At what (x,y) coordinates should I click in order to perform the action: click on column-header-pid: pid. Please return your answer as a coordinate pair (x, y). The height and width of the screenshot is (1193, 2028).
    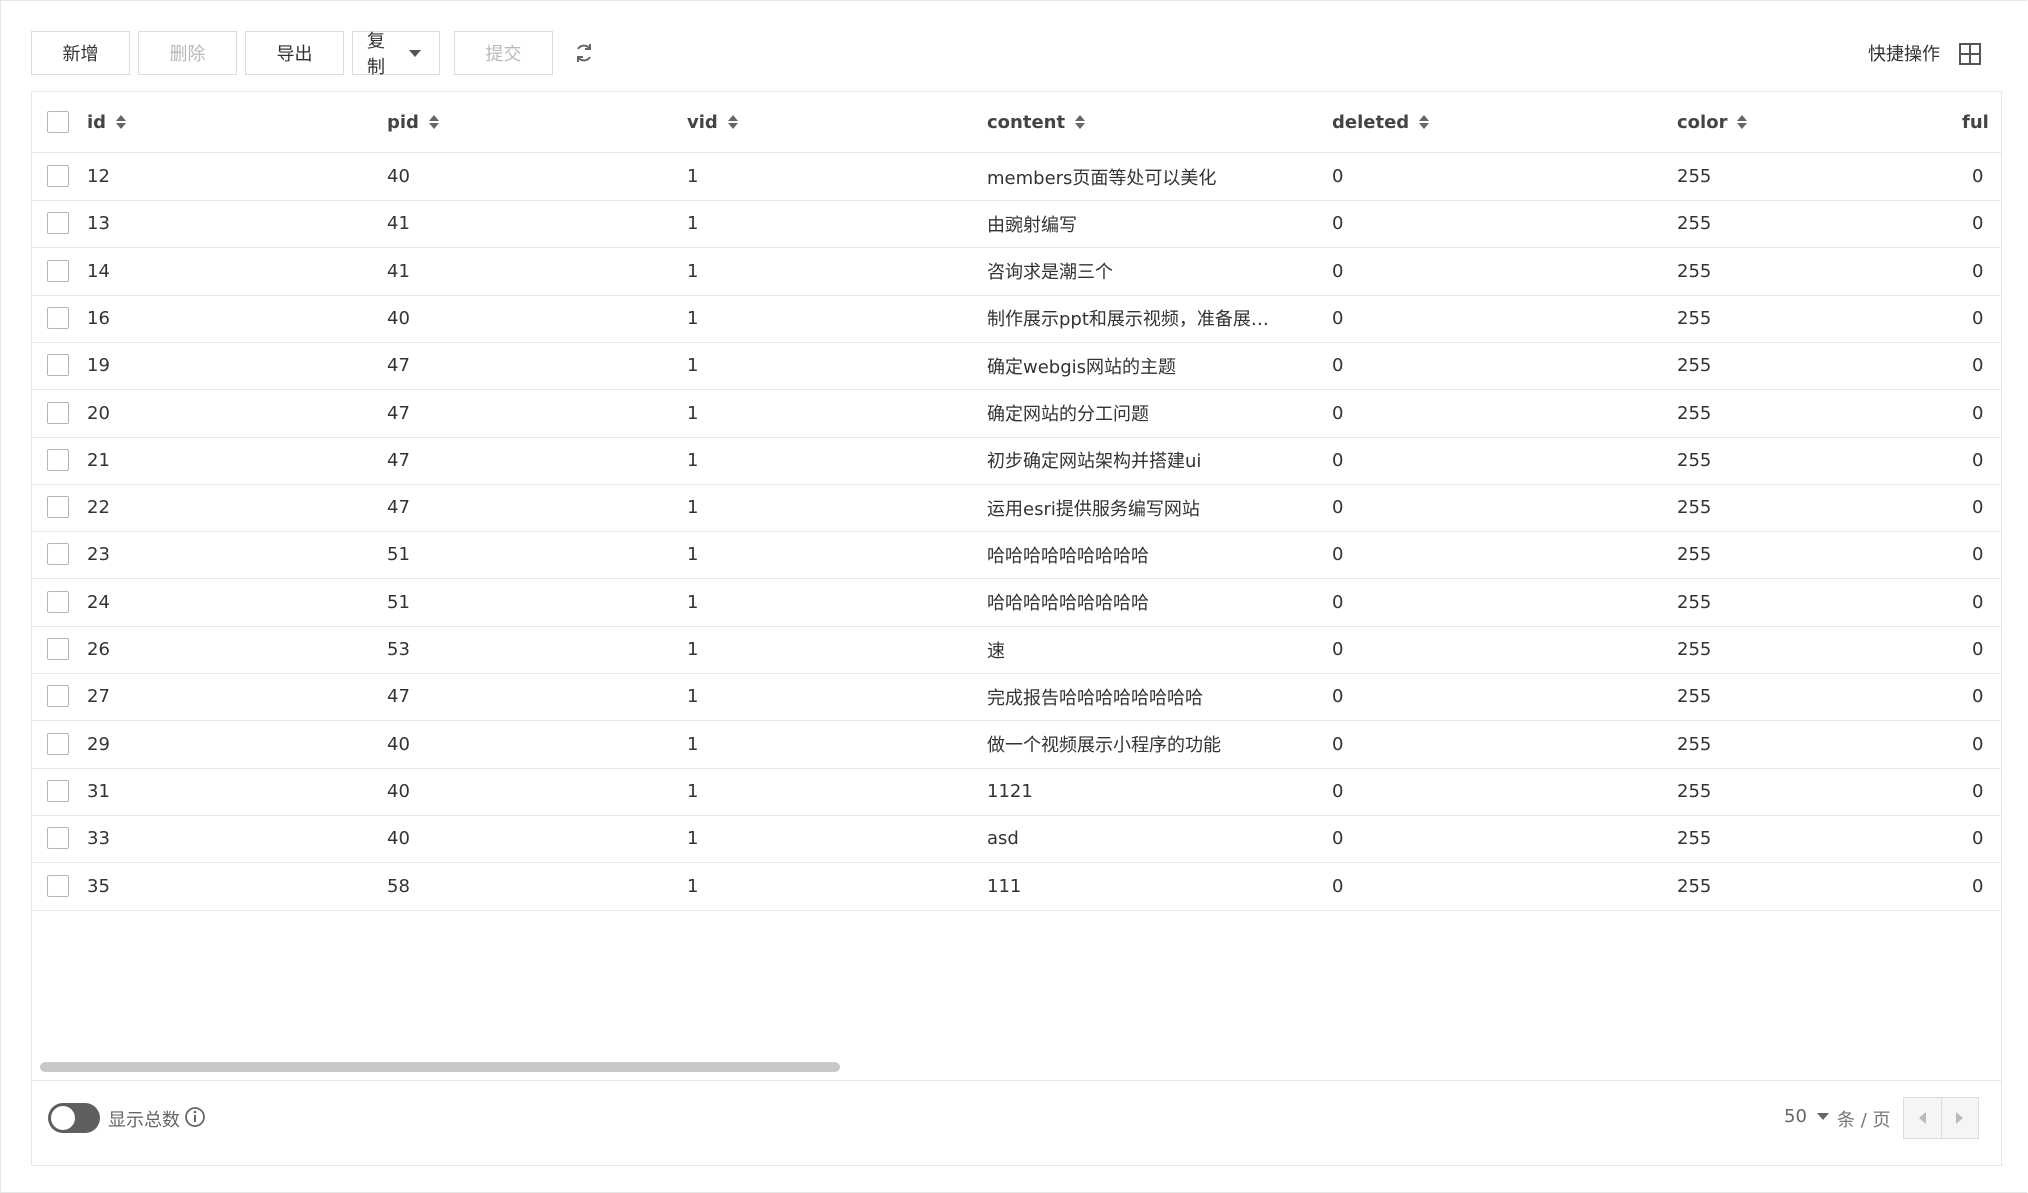
    Looking at the image, I should click on (413, 122).